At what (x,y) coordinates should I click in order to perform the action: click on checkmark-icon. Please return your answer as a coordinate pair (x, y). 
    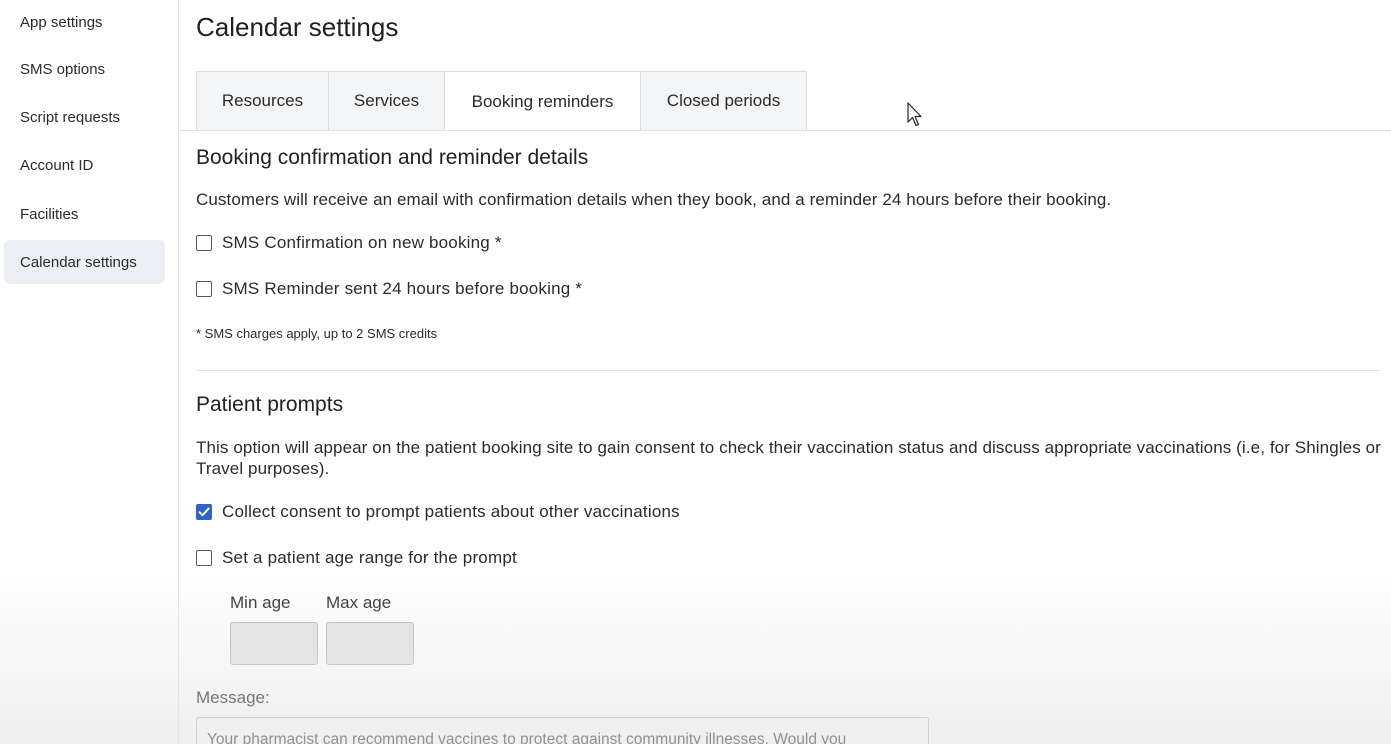
    Looking at the image, I should click on (204, 512).